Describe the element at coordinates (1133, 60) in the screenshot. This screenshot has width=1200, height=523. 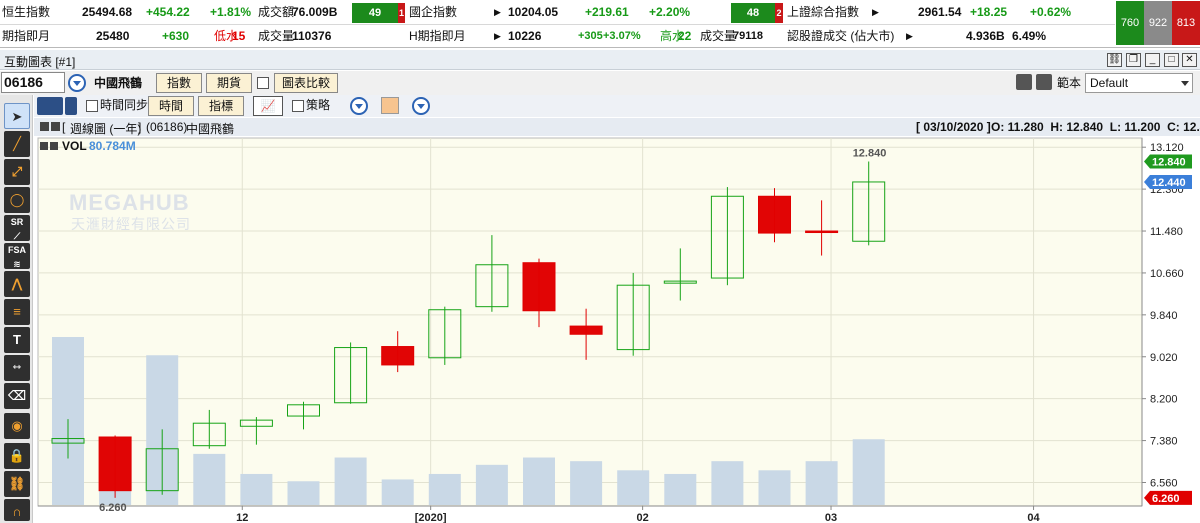
I see `restore-icon: ❐` at that location.